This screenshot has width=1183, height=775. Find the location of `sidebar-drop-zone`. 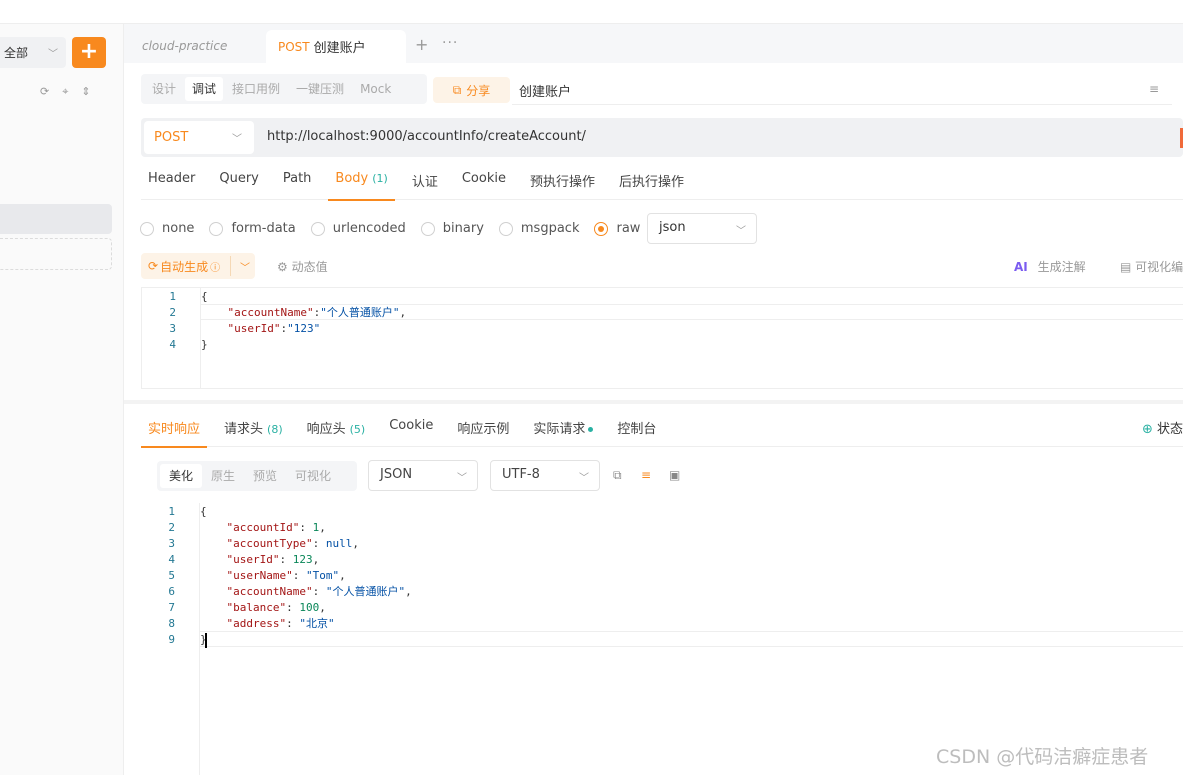

sidebar-drop-zone is located at coordinates (56, 254).